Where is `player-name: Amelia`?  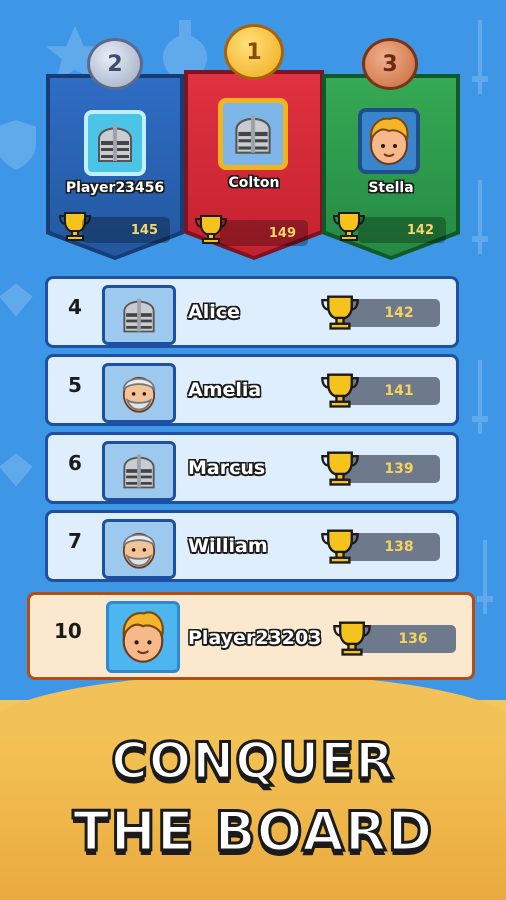 player-name: Amelia is located at coordinates (225, 390).